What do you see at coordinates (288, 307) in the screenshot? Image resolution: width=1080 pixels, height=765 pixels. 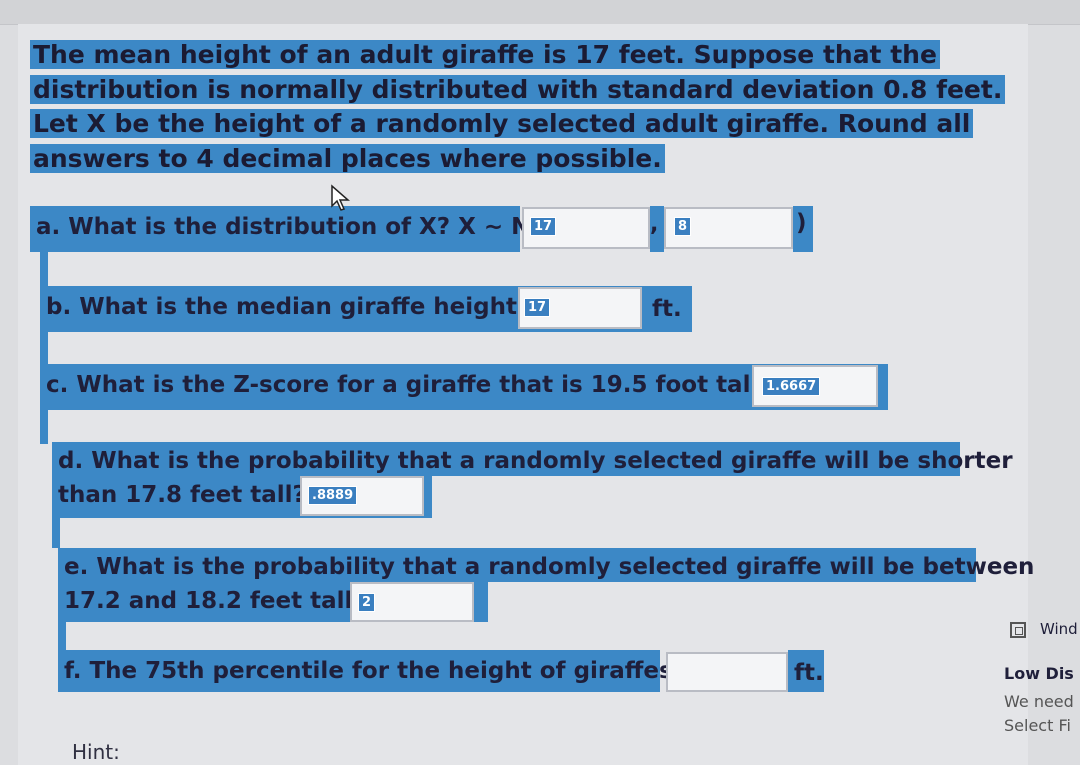 I see `question-b-label: b. What is the median giraffe height?` at bounding box center [288, 307].